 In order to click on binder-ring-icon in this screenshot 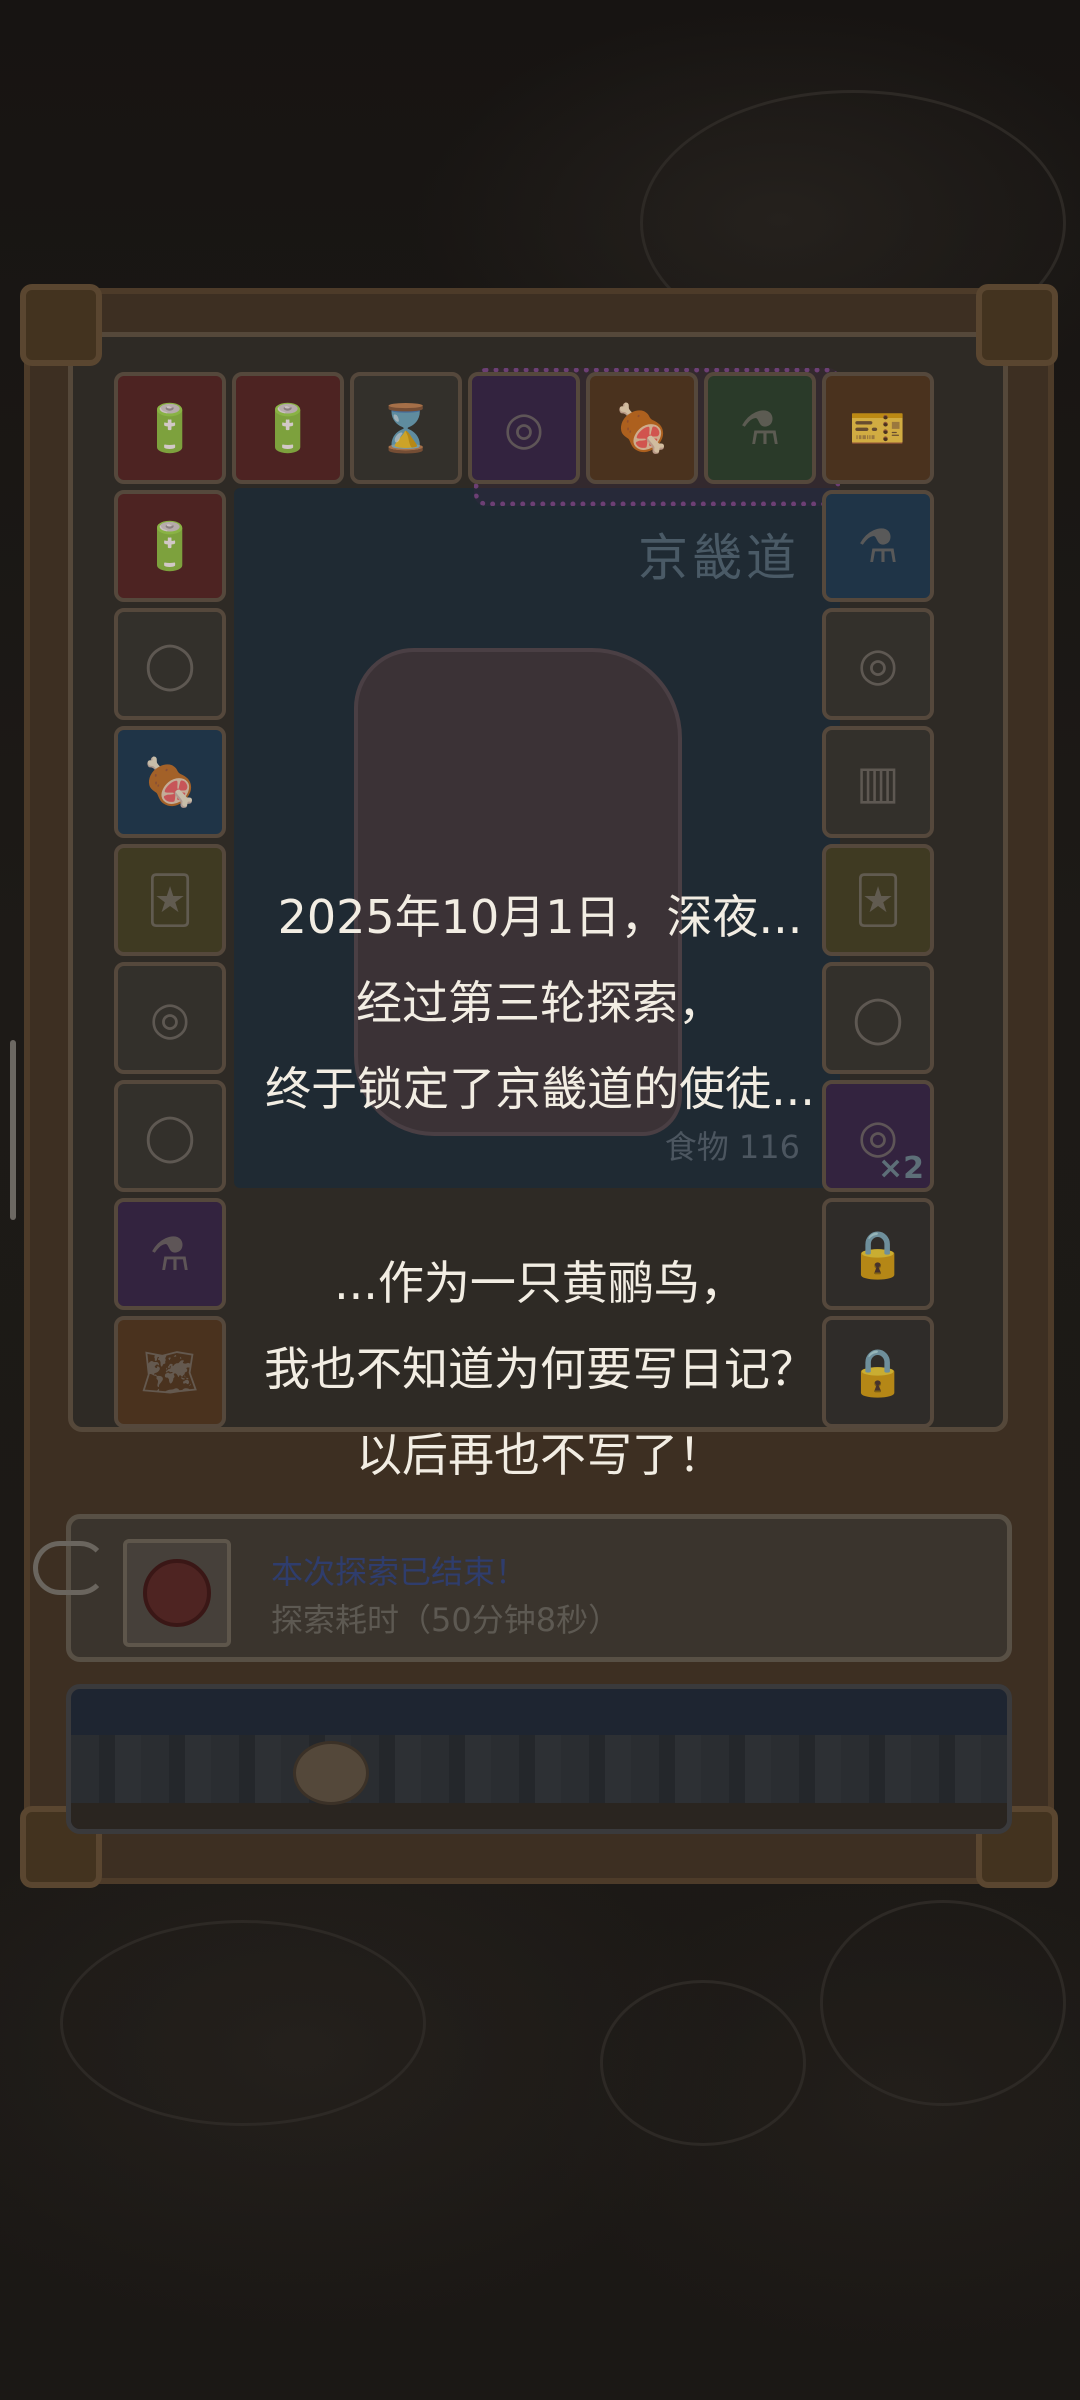, I will do `click(70, 1568)`.